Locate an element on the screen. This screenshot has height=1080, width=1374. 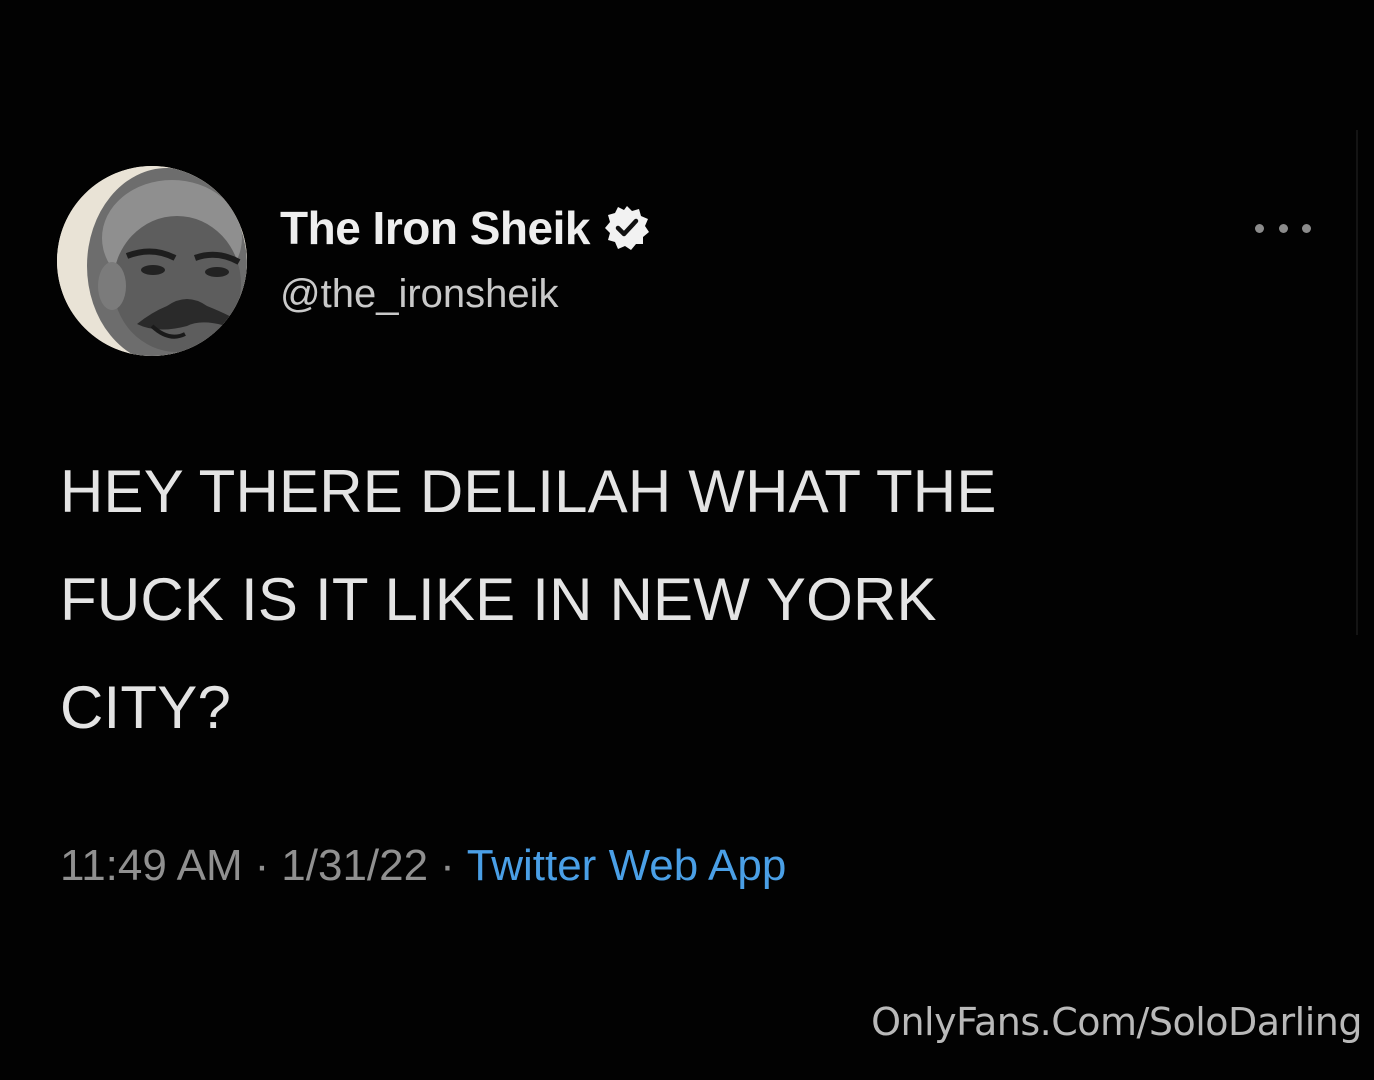
avatar-photo is located at coordinates (152, 261).